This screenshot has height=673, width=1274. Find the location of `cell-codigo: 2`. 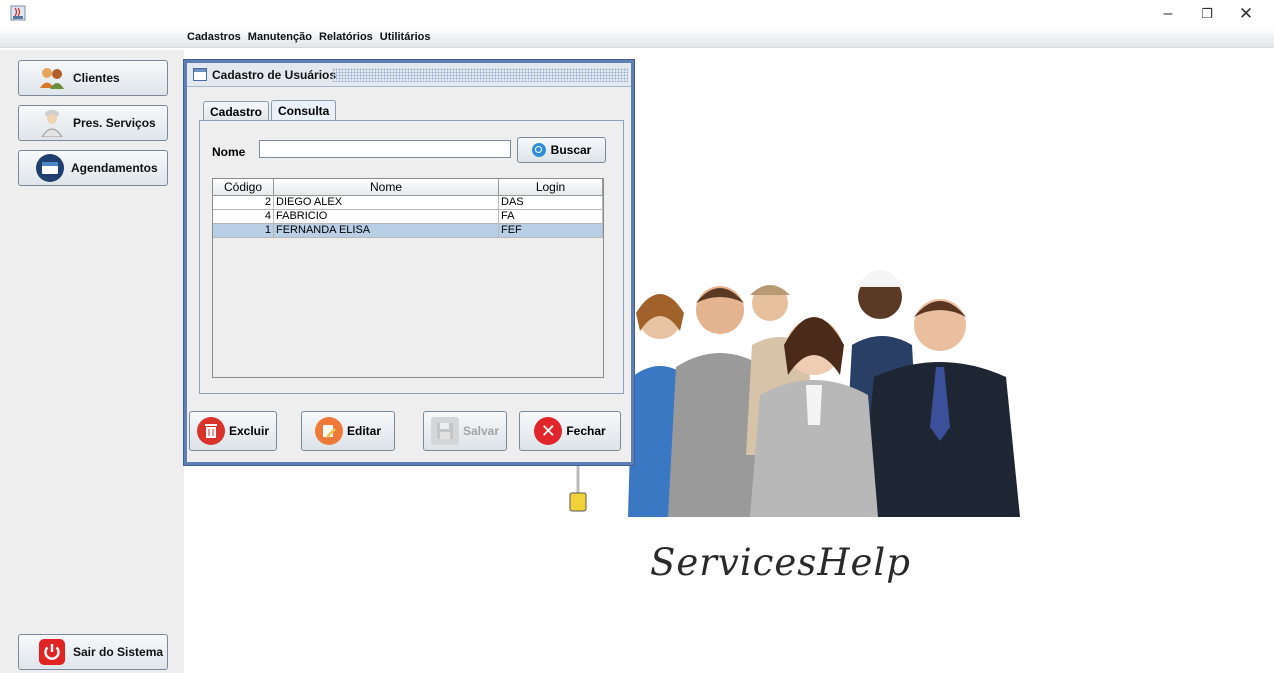

cell-codigo: 2 is located at coordinates (243, 202).